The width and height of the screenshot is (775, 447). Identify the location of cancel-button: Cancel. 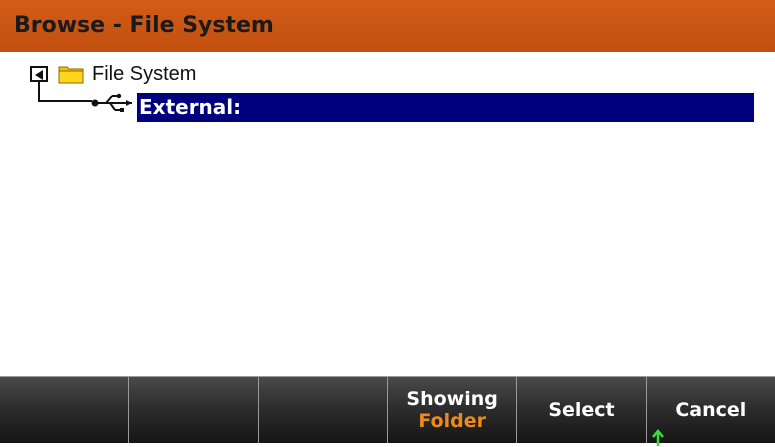
(710, 411).